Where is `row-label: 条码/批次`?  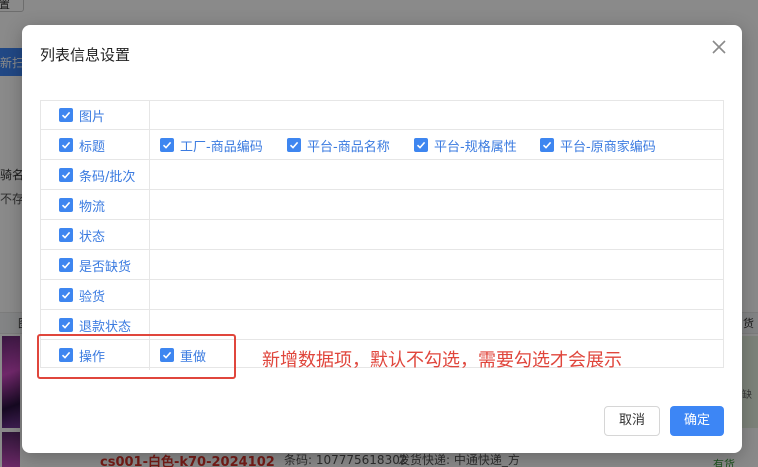 row-label: 条码/批次 is located at coordinates (107, 175).